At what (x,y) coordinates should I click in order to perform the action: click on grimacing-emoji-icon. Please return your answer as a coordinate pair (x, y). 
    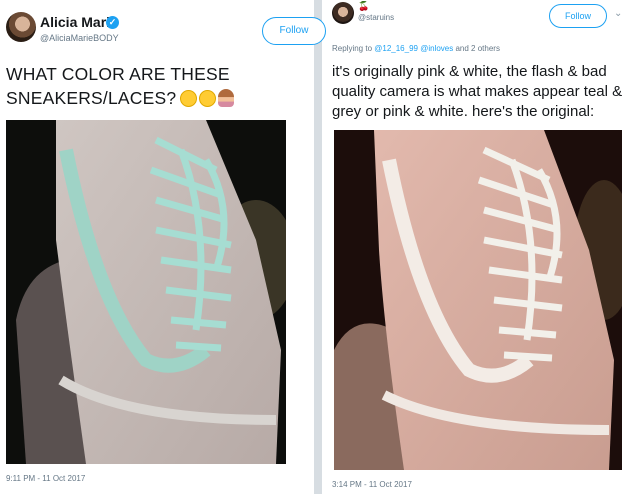
    Looking at the image, I should click on (208, 98).